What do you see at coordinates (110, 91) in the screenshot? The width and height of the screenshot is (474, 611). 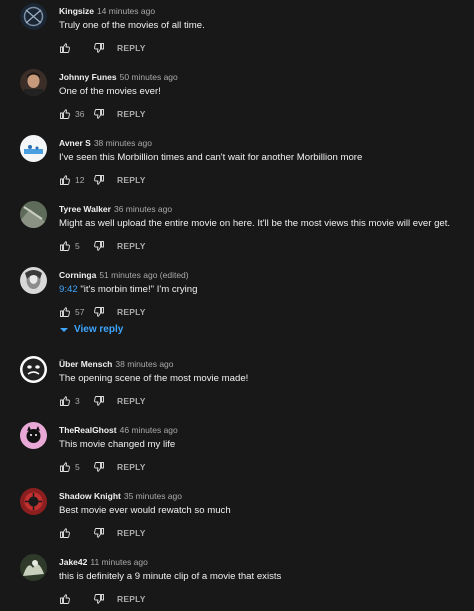 I see `comment-text: One of the movies ever!` at bounding box center [110, 91].